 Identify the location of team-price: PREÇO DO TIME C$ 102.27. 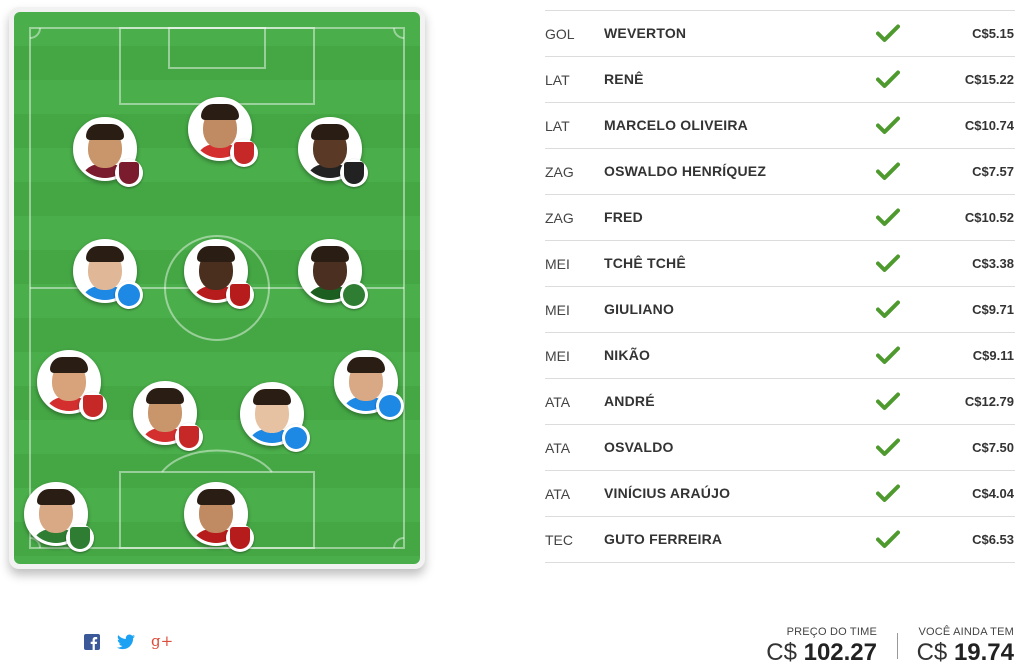
(821, 646).